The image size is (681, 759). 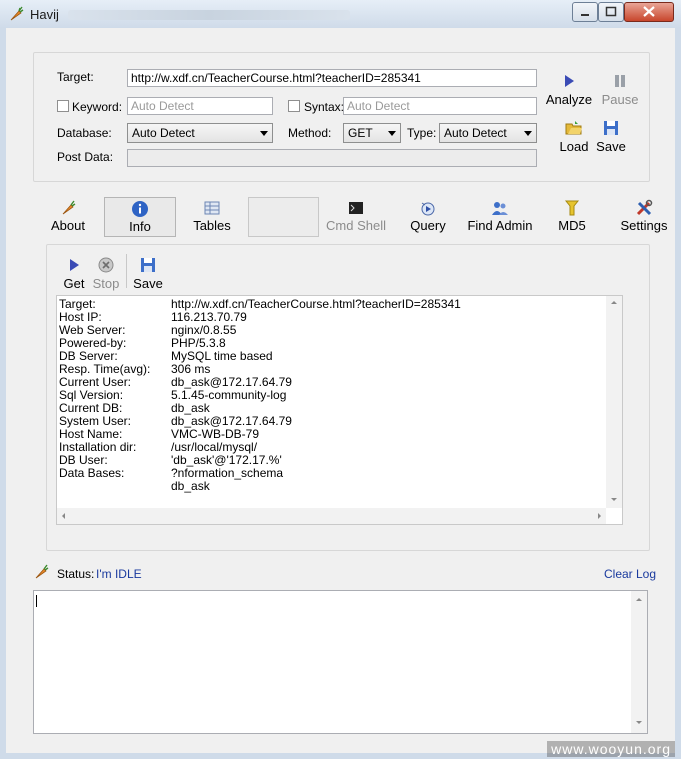 I want to click on tab-md5: MD5, so click(x=572, y=217).